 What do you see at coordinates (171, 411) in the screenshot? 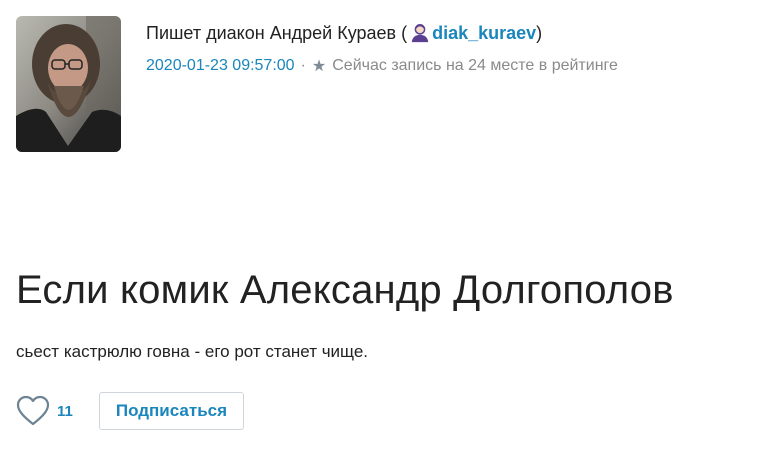
I see `subscribe-button: Подписаться` at bounding box center [171, 411].